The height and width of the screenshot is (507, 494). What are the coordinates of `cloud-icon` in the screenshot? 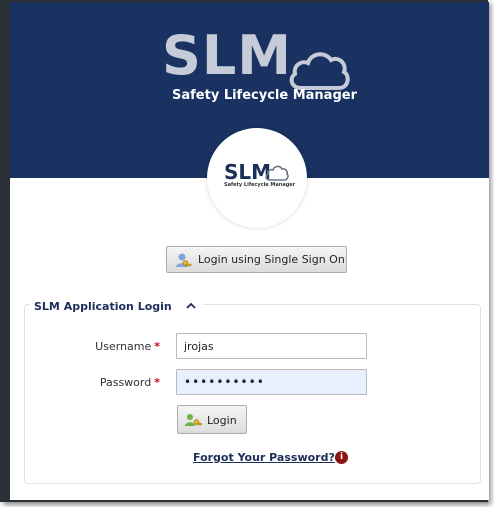 It's located at (319, 71).